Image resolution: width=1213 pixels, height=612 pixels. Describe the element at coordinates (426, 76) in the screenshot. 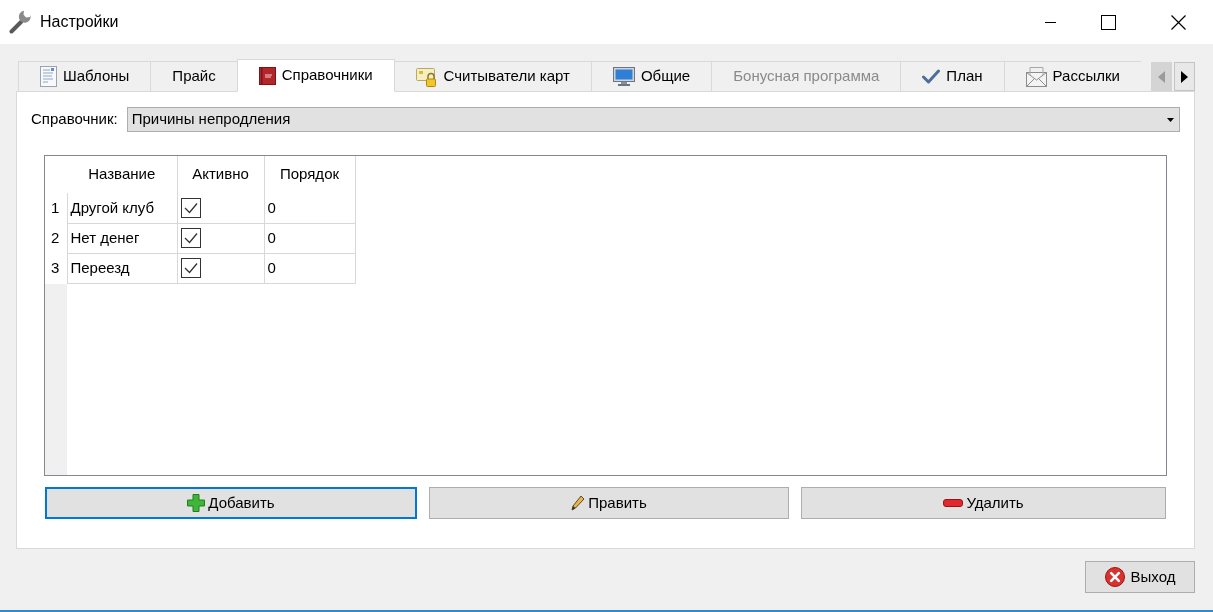

I see `card-lock-icon` at that location.